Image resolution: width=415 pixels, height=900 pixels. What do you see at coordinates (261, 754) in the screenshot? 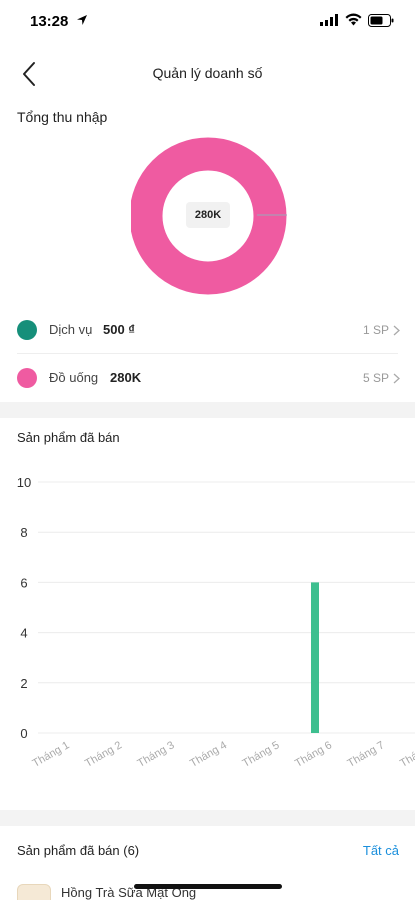
I see `x-tick-label: Tháng 5` at bounding box center [261, 754].